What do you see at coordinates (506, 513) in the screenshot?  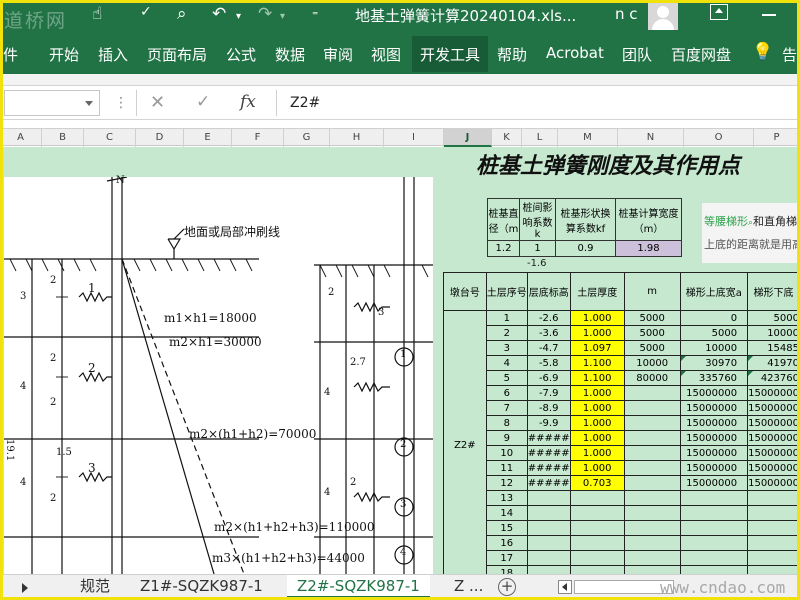 I see `layer-no-cell: 14` at bounding box center [506, 513].